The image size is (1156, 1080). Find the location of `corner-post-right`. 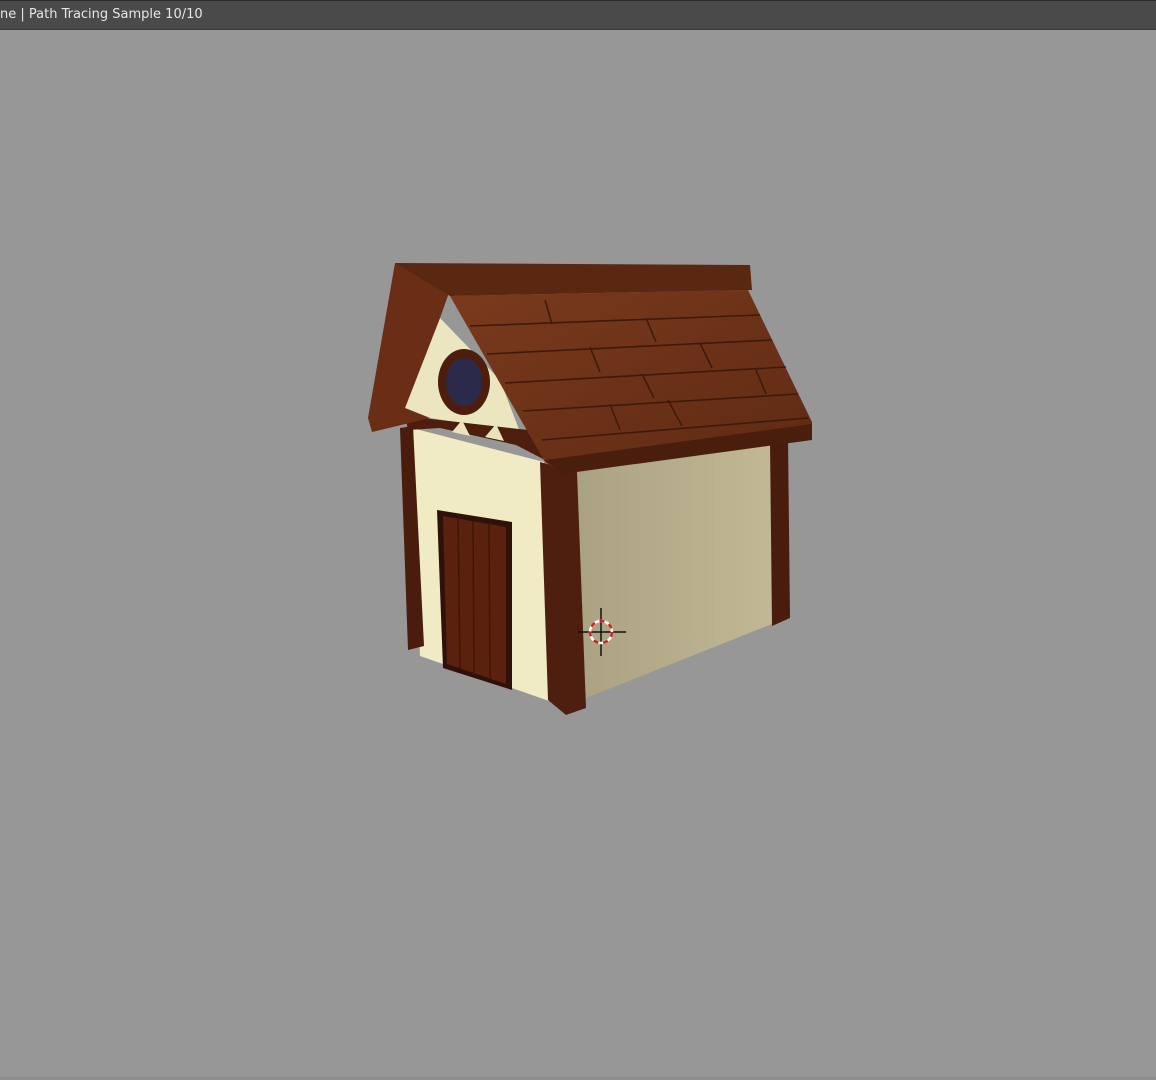

corner-post-right is located at coordinates (780, 532).